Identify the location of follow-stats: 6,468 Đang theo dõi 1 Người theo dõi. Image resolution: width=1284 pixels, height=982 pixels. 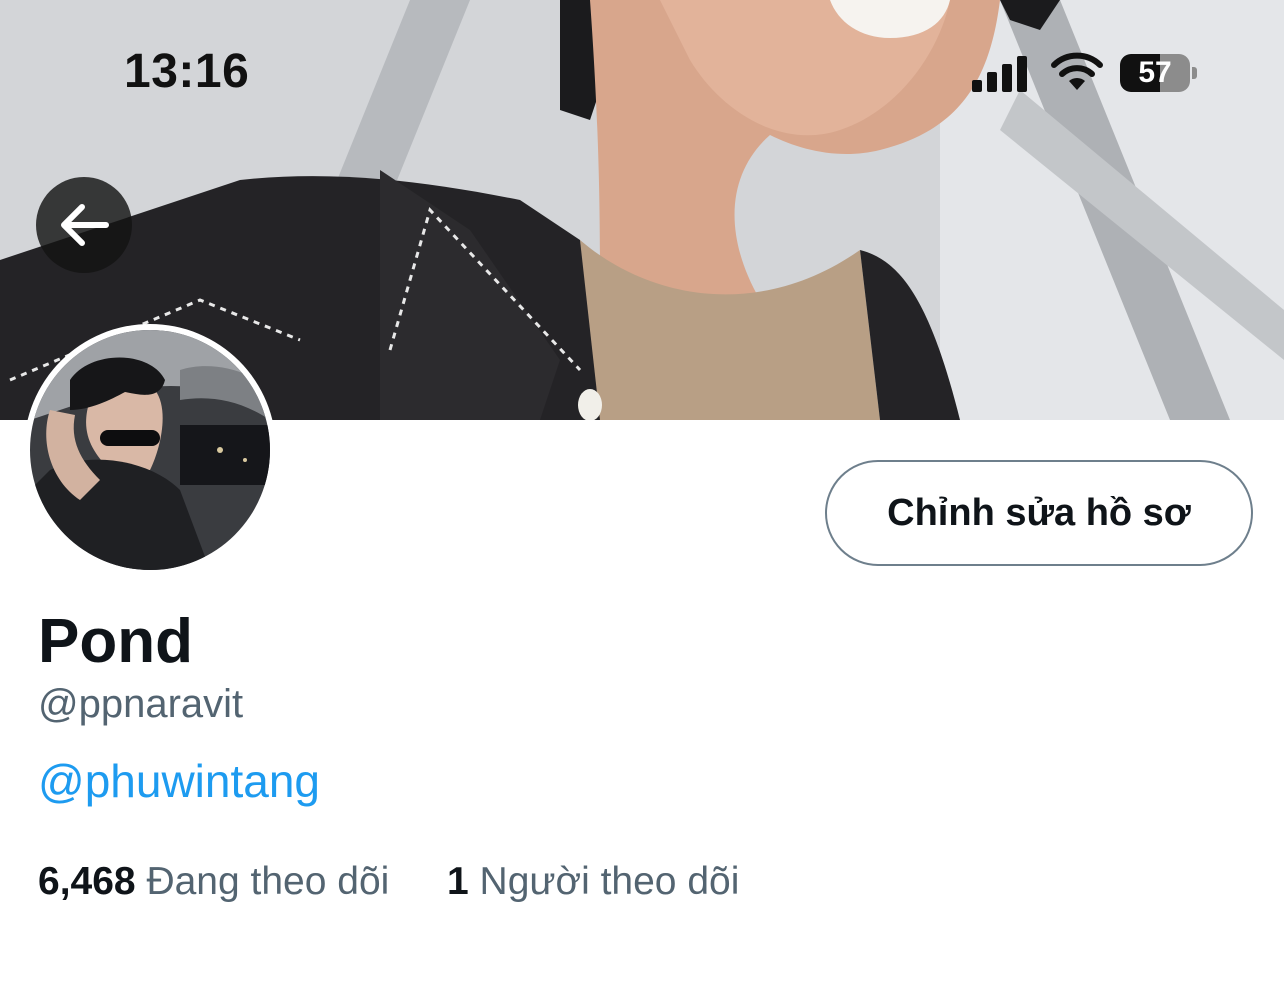
(388, 882).